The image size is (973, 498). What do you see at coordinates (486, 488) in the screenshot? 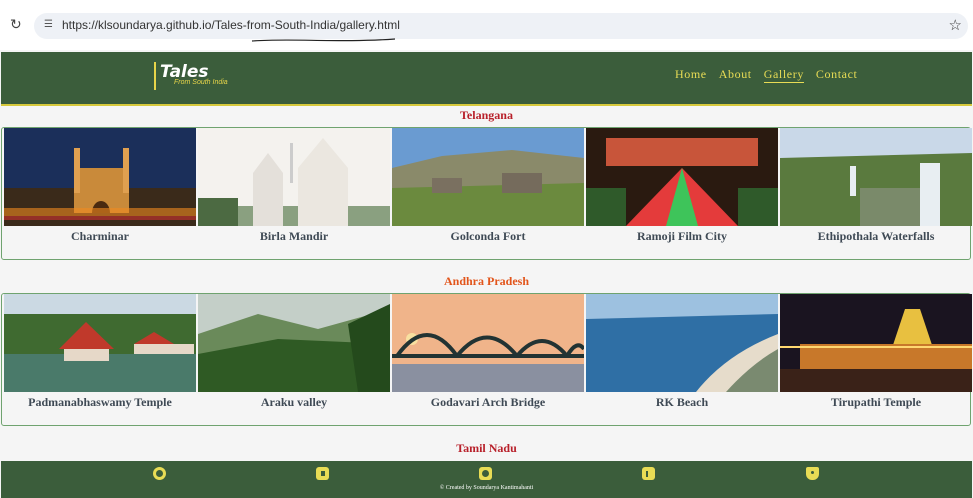
I see `copyright-text: © Created by Soundarya Kantimahanti` at bounding box center [486, 488].